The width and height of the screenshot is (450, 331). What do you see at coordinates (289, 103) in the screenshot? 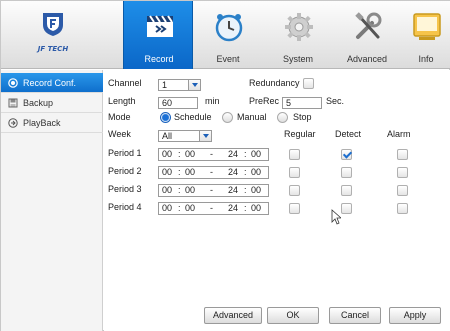
I see `prerec-value: 5` at bounding box center [289, 103].